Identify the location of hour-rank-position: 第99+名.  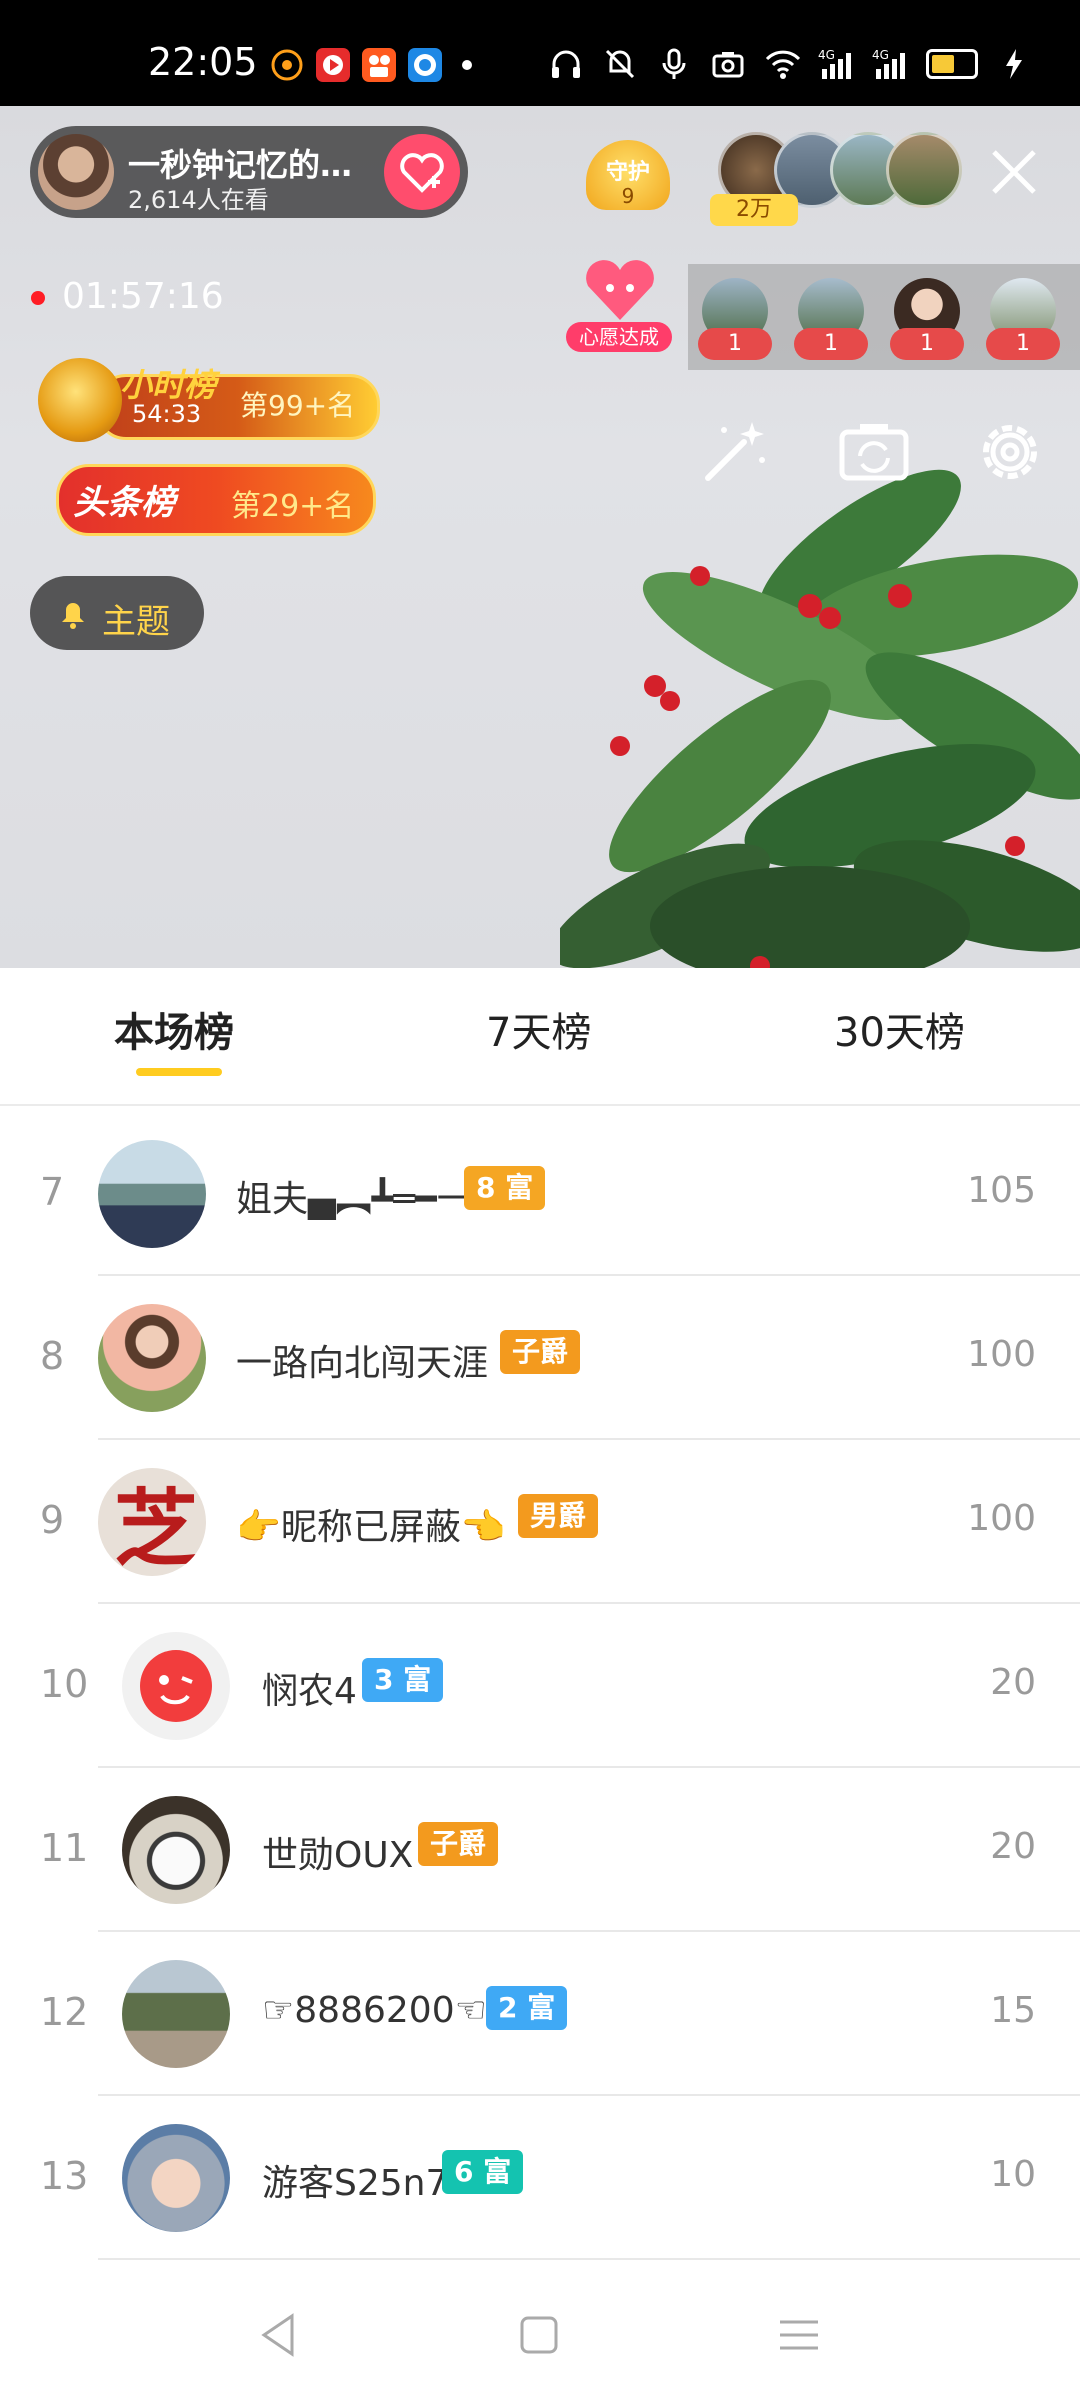
(298, 405).